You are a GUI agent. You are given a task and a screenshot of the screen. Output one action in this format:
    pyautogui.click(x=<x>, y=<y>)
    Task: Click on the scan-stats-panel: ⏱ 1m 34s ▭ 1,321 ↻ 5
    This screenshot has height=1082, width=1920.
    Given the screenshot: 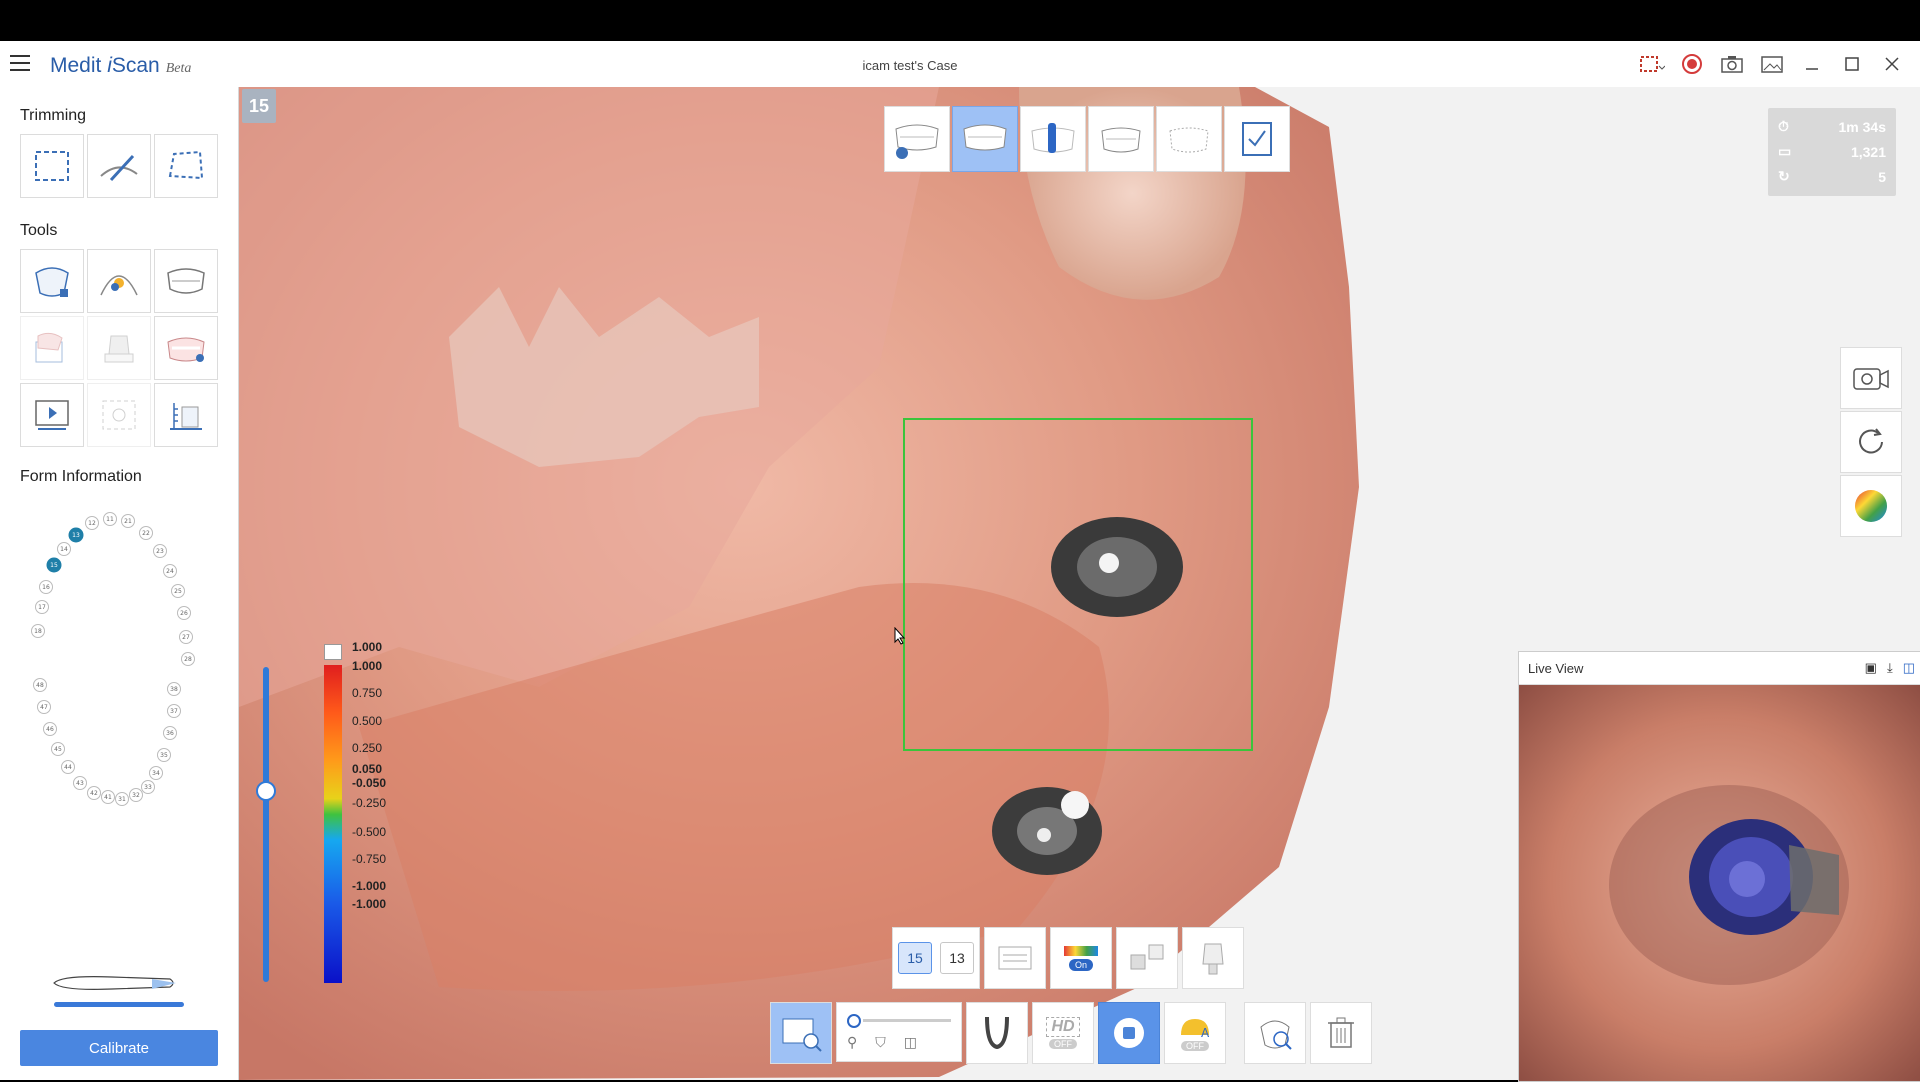 What is the action you would take?
    pyautogui.click(x=1832, y=152)
    